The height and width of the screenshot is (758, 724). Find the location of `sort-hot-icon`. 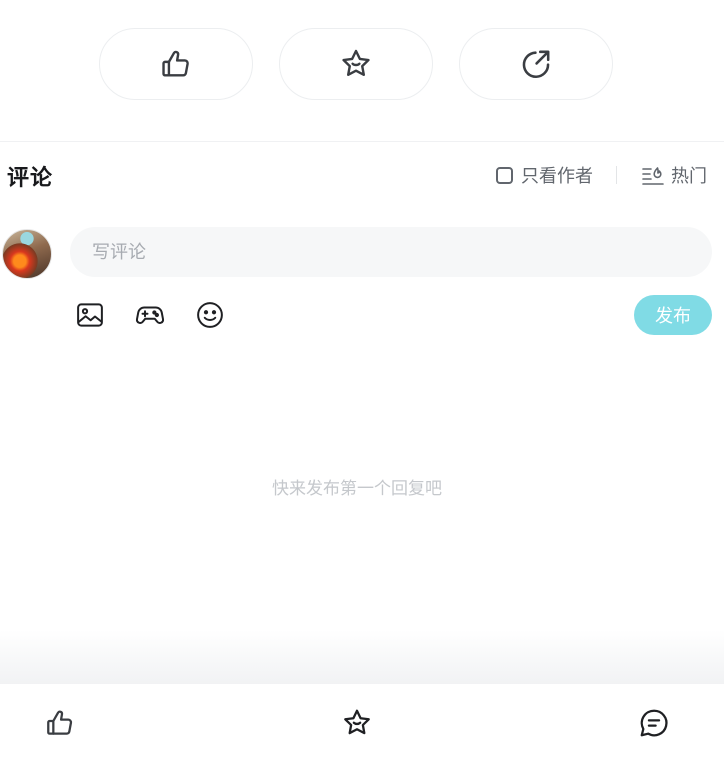

sort-hot-icon is located at coordinates (653, 176).